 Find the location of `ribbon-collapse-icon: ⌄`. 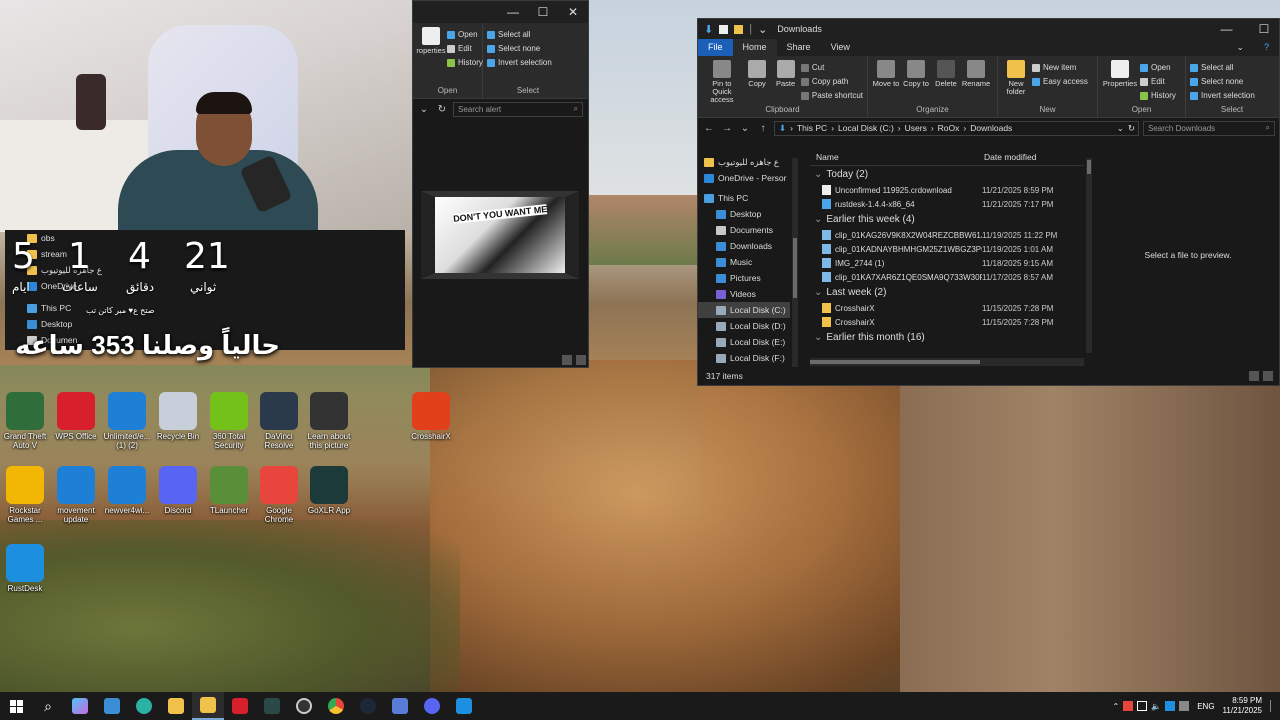

ribbon-collapse-icon: ⌄ is located at coordinates (1240, 47).